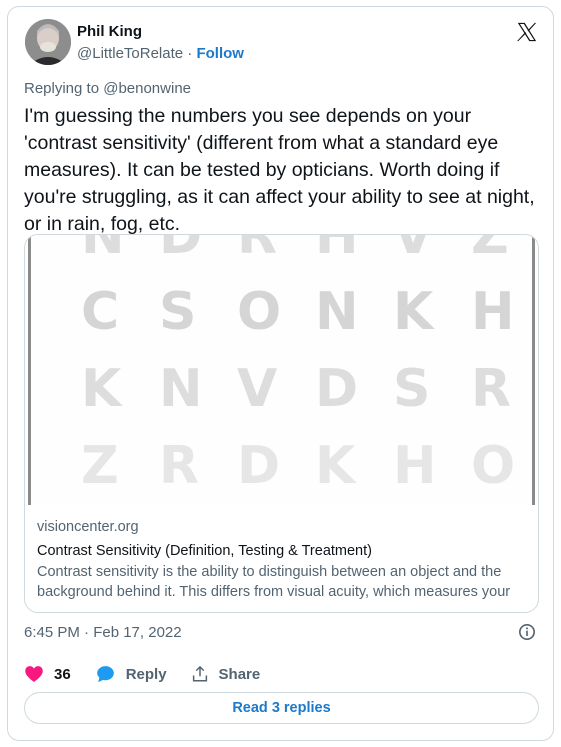 This screenshot has width=561, height=747. I want to click on like-count: 36, so click(62, 674).